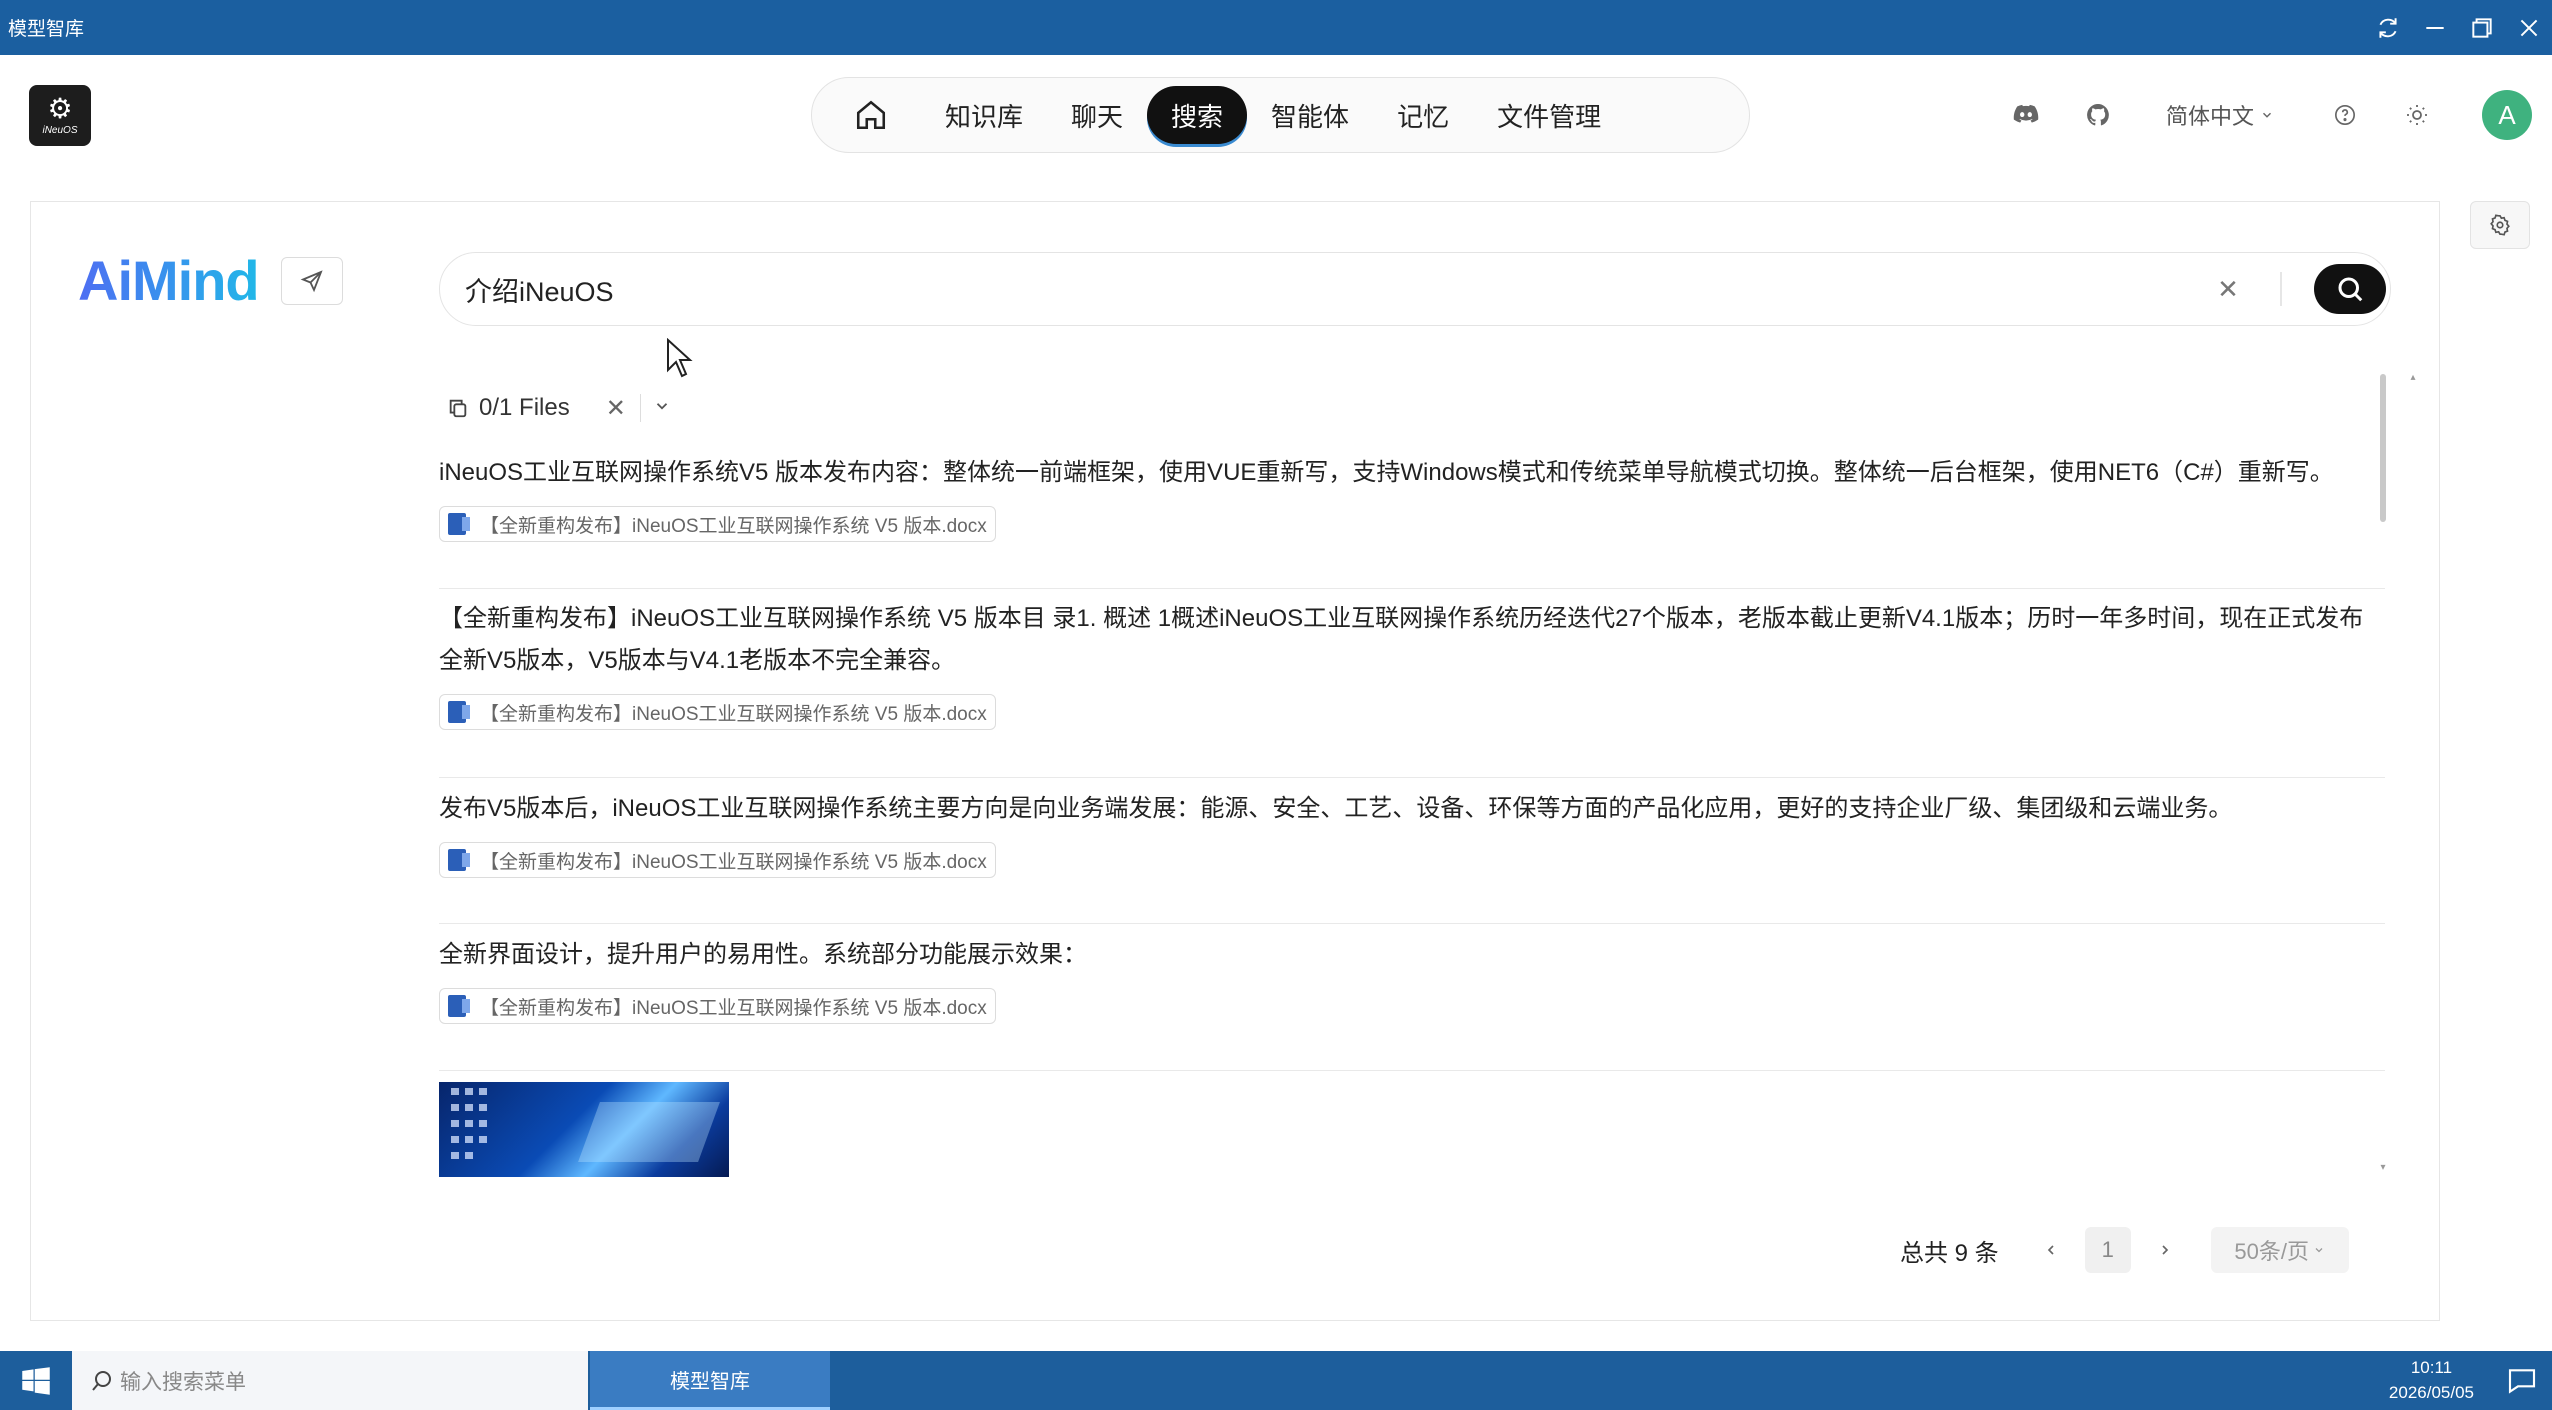 The image size is (2552, 1410). What do you see at coordinates (2051, 1250) in the screenshot?
I see `prev-page-button` at bounding box center [2051, 1250].